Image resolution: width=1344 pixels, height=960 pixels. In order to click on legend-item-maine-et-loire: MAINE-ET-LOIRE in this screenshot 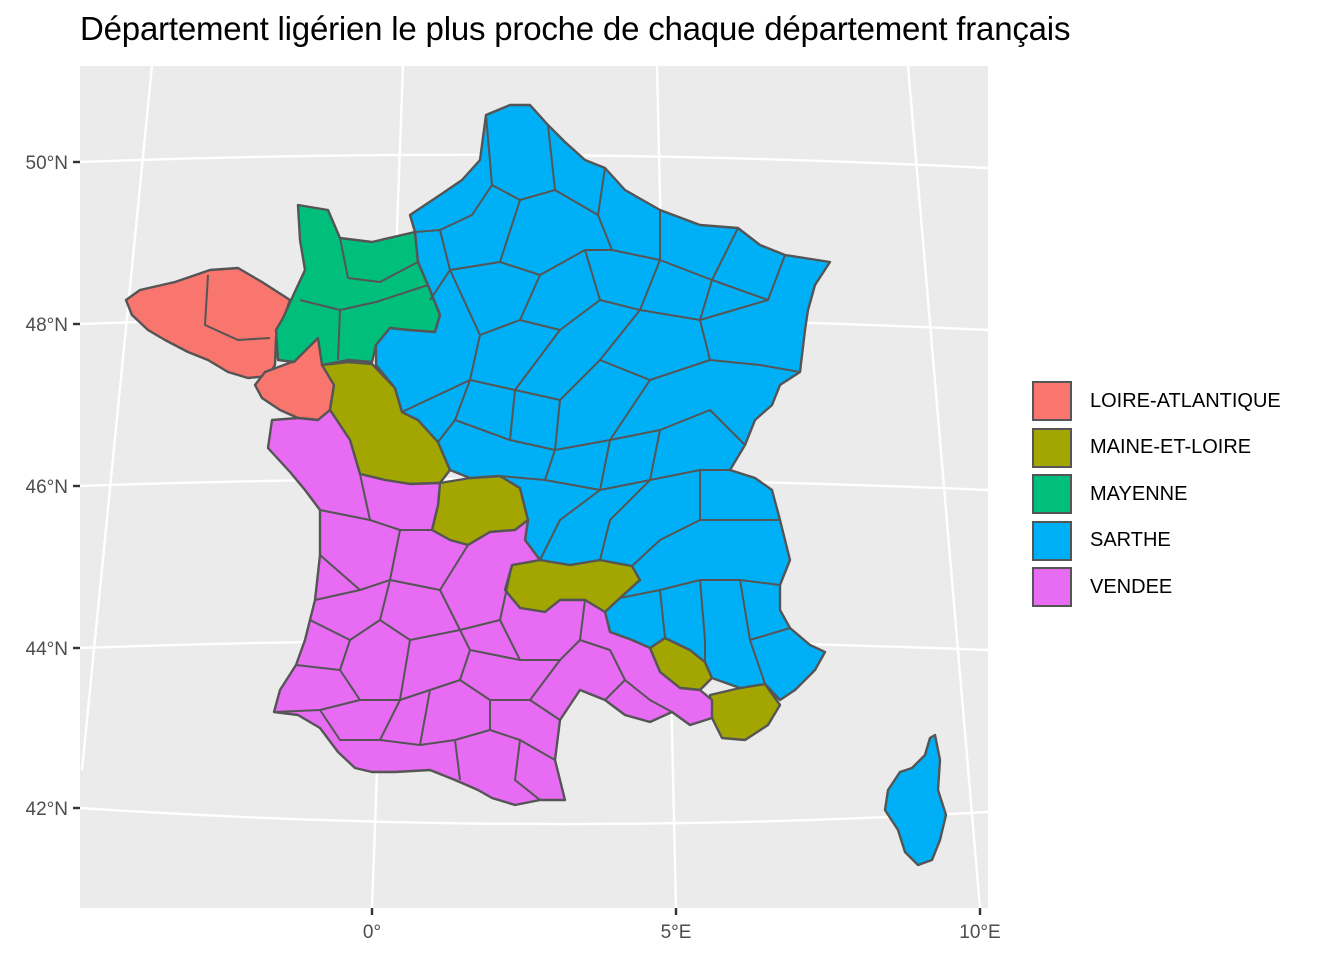, I will do `click(1156, 448)`.